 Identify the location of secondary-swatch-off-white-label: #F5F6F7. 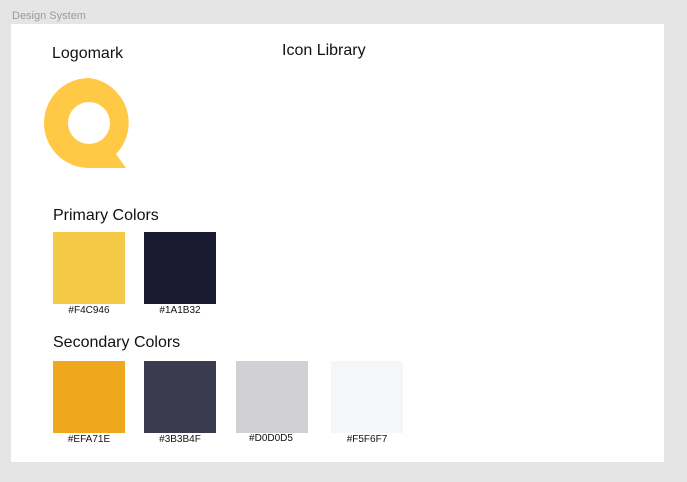
(367, 439).